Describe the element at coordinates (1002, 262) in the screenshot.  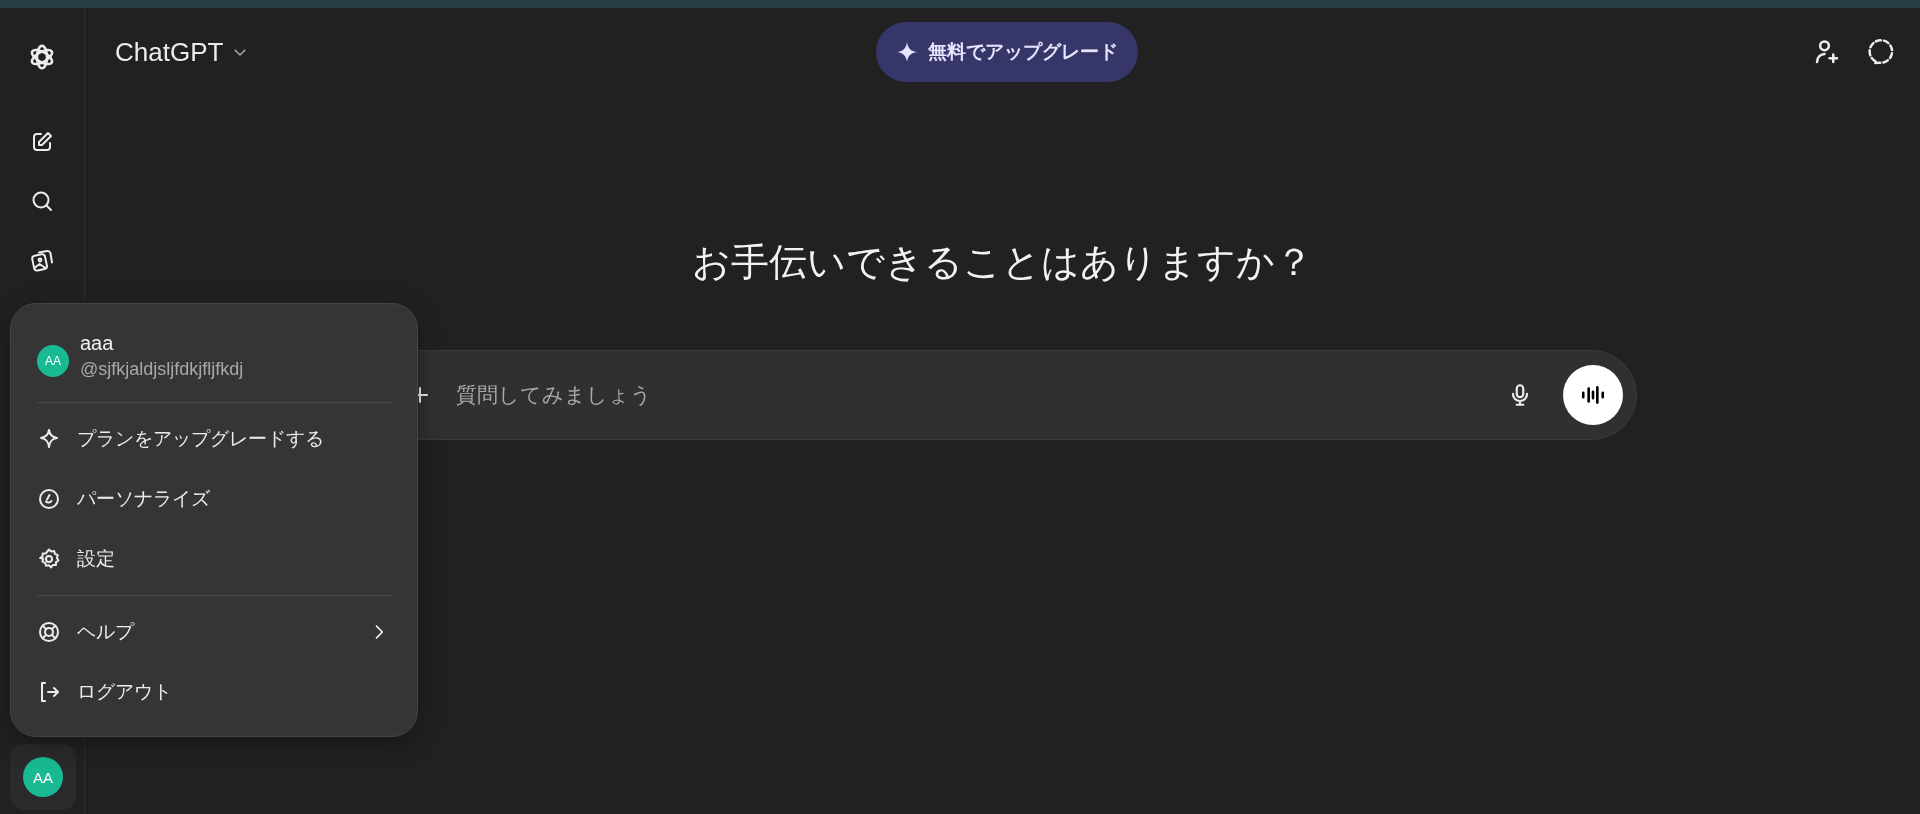
I see `greeting-heading: お手伝いできることはありますか？` at that location.